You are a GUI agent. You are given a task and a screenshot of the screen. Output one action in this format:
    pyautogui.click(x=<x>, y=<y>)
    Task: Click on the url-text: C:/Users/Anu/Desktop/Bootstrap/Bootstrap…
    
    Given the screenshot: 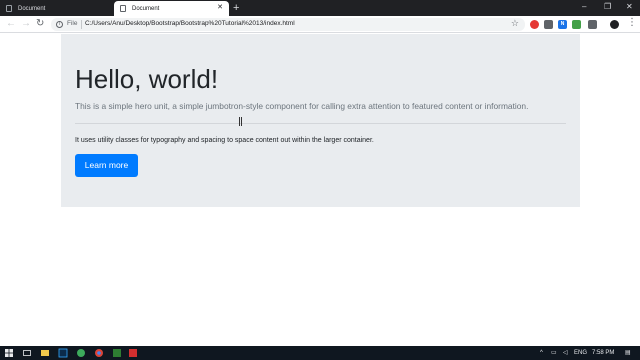 What is the action you would take?
    pyautogui.click(x=190, y=23)
    